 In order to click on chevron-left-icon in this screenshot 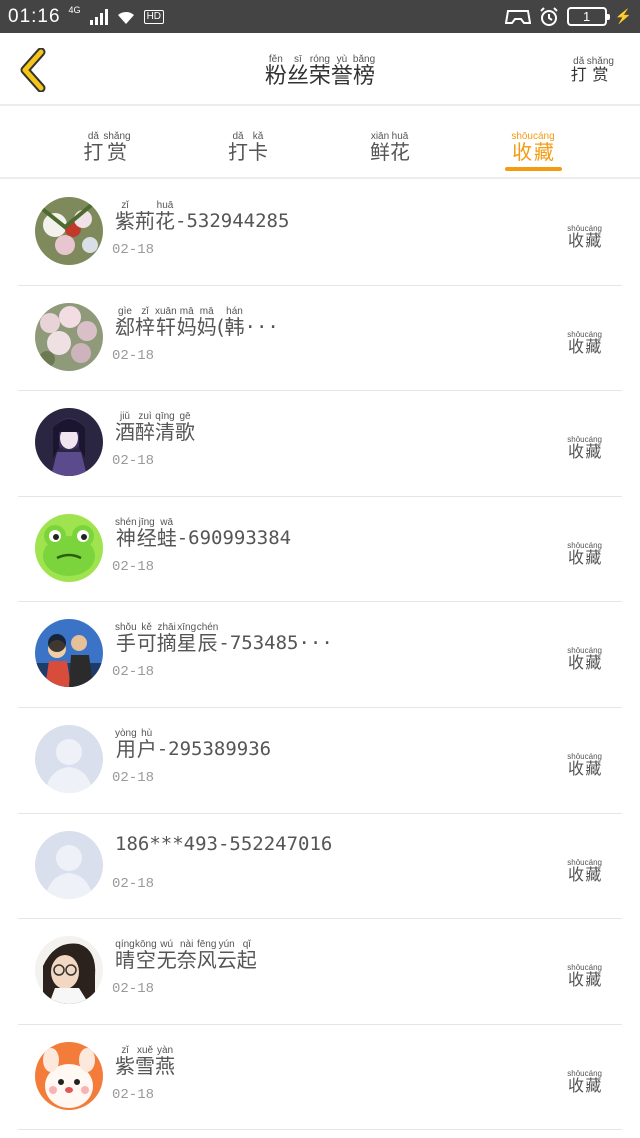, I will do `click(33, 70)`.